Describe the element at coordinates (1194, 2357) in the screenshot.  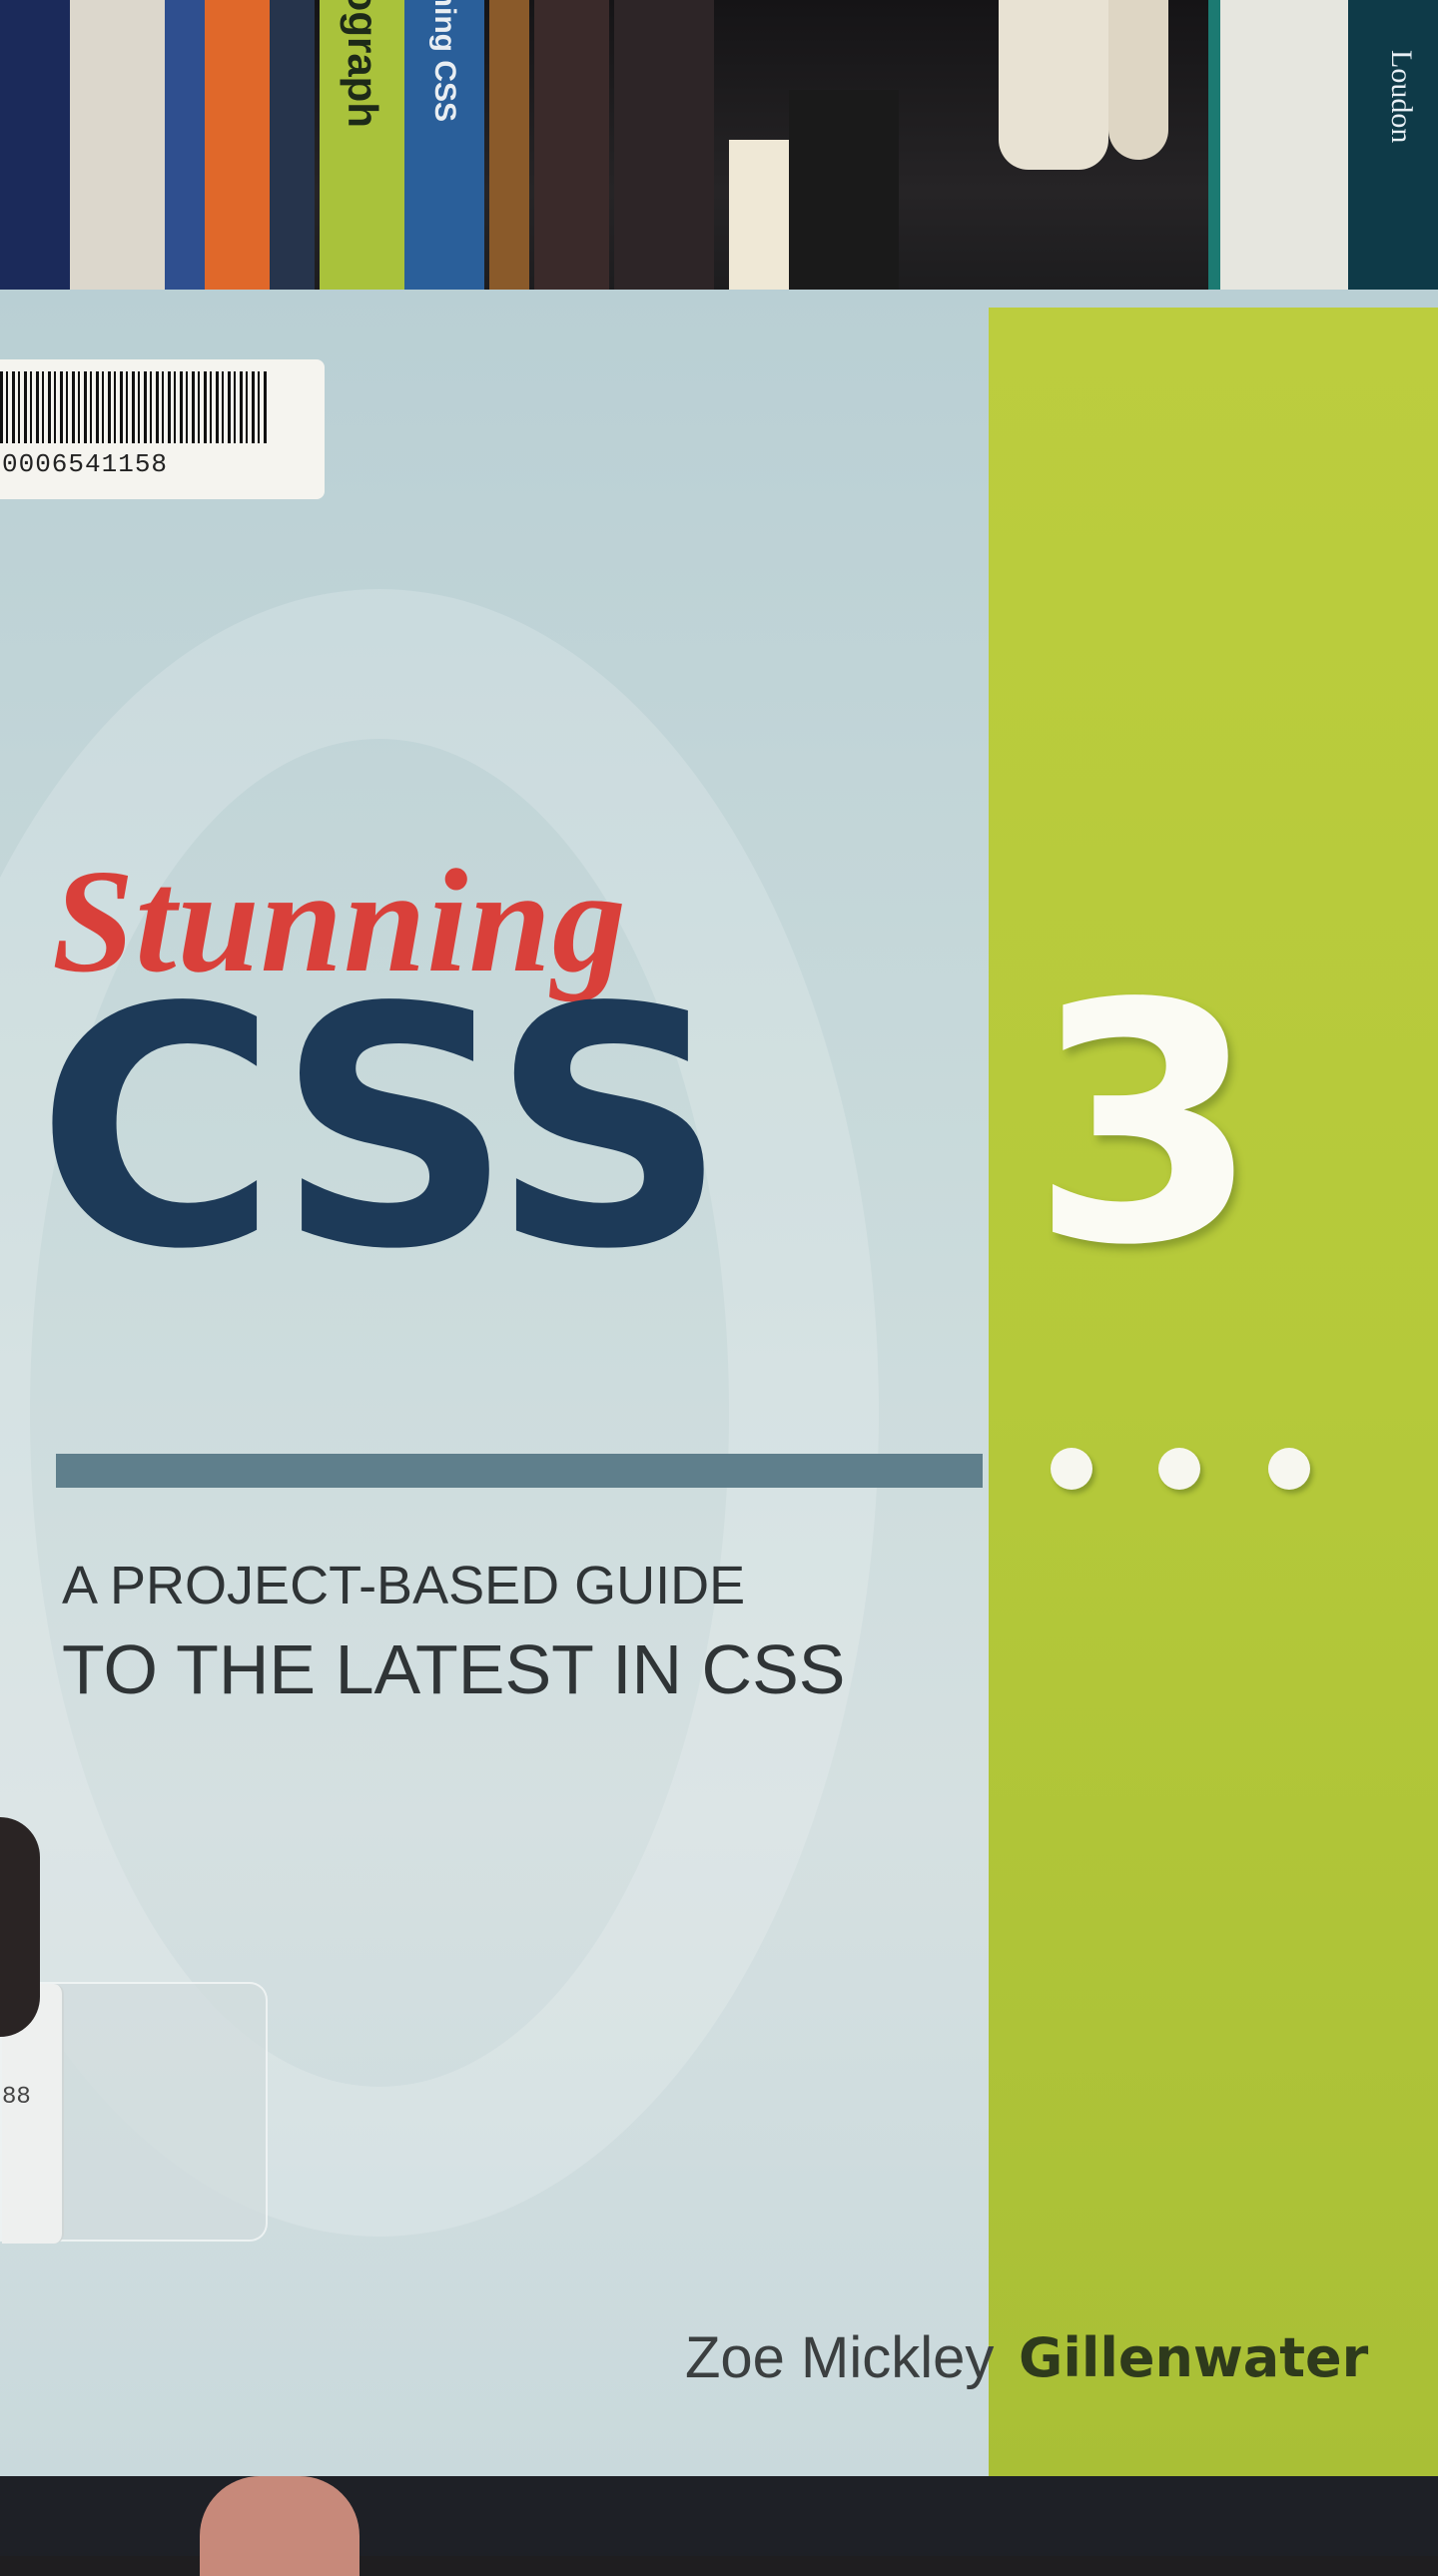
I see `author-last-name: Gillenwater` at that location.